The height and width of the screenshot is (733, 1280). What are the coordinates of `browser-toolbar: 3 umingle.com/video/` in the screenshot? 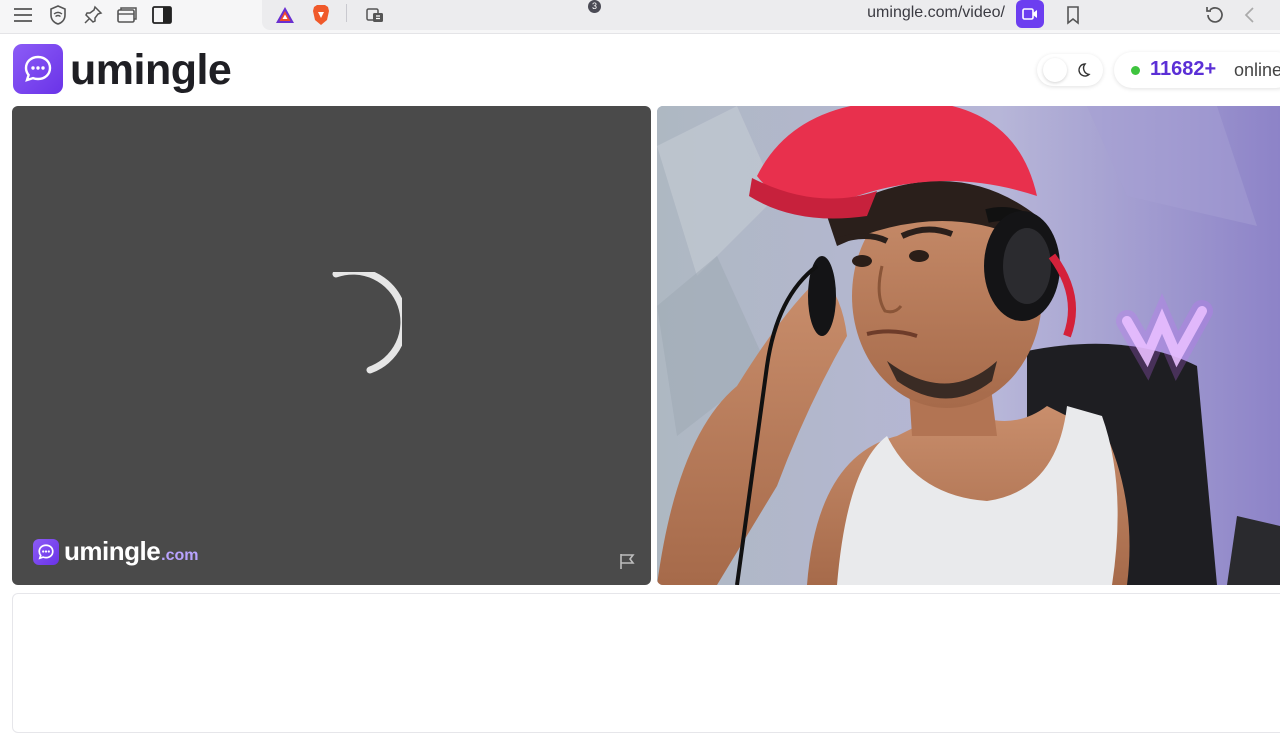 It's located at (640, 17).